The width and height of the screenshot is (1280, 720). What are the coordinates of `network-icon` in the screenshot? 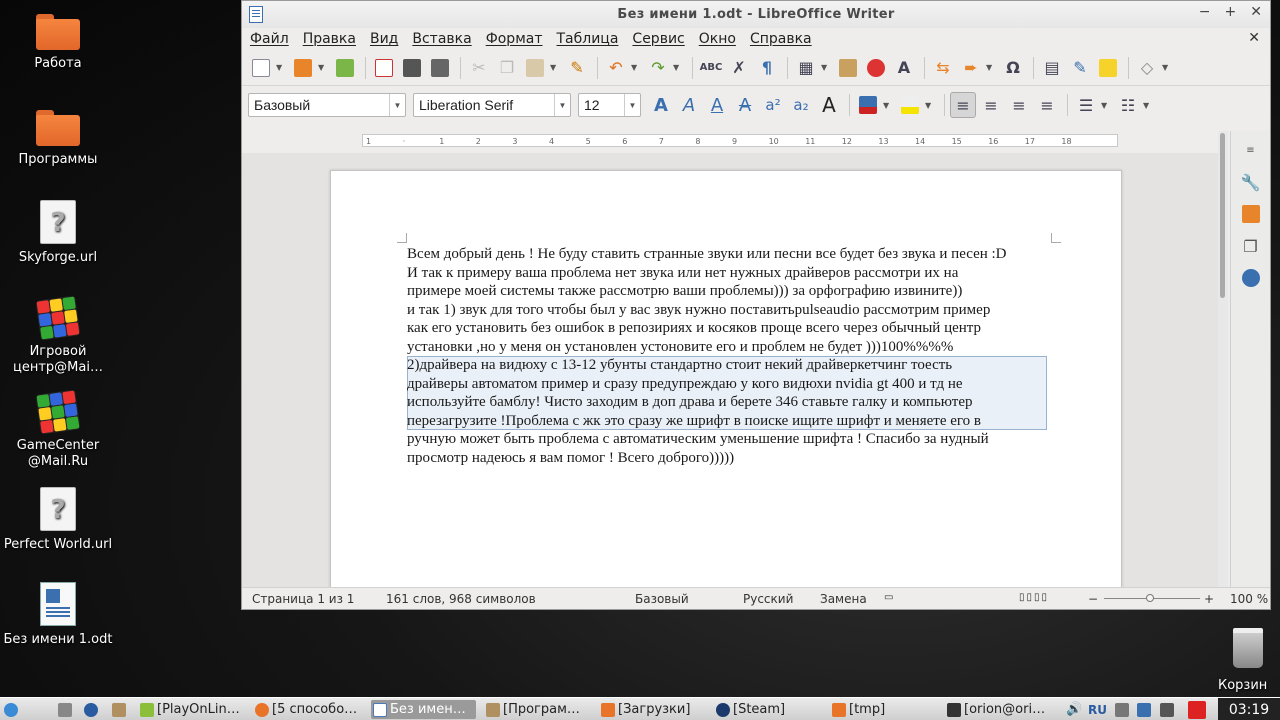 It's located at (1123, 709).